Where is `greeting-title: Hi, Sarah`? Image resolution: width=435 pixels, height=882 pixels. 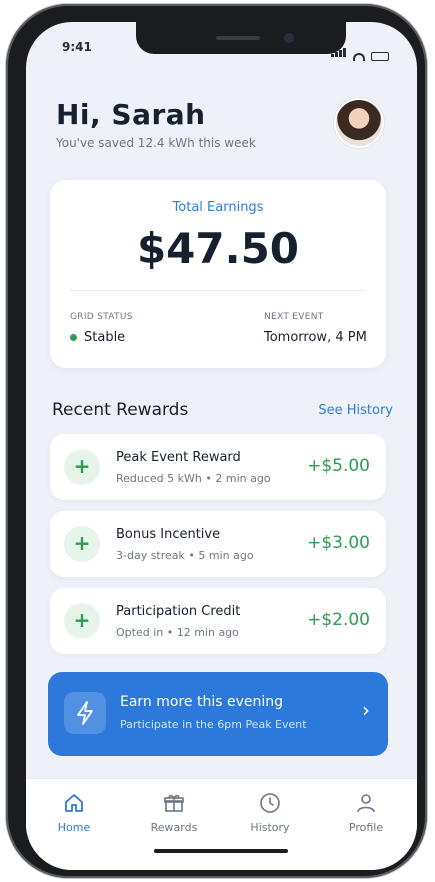 greeting-title: Hi, Sarah is located at coordinates (131, 114).